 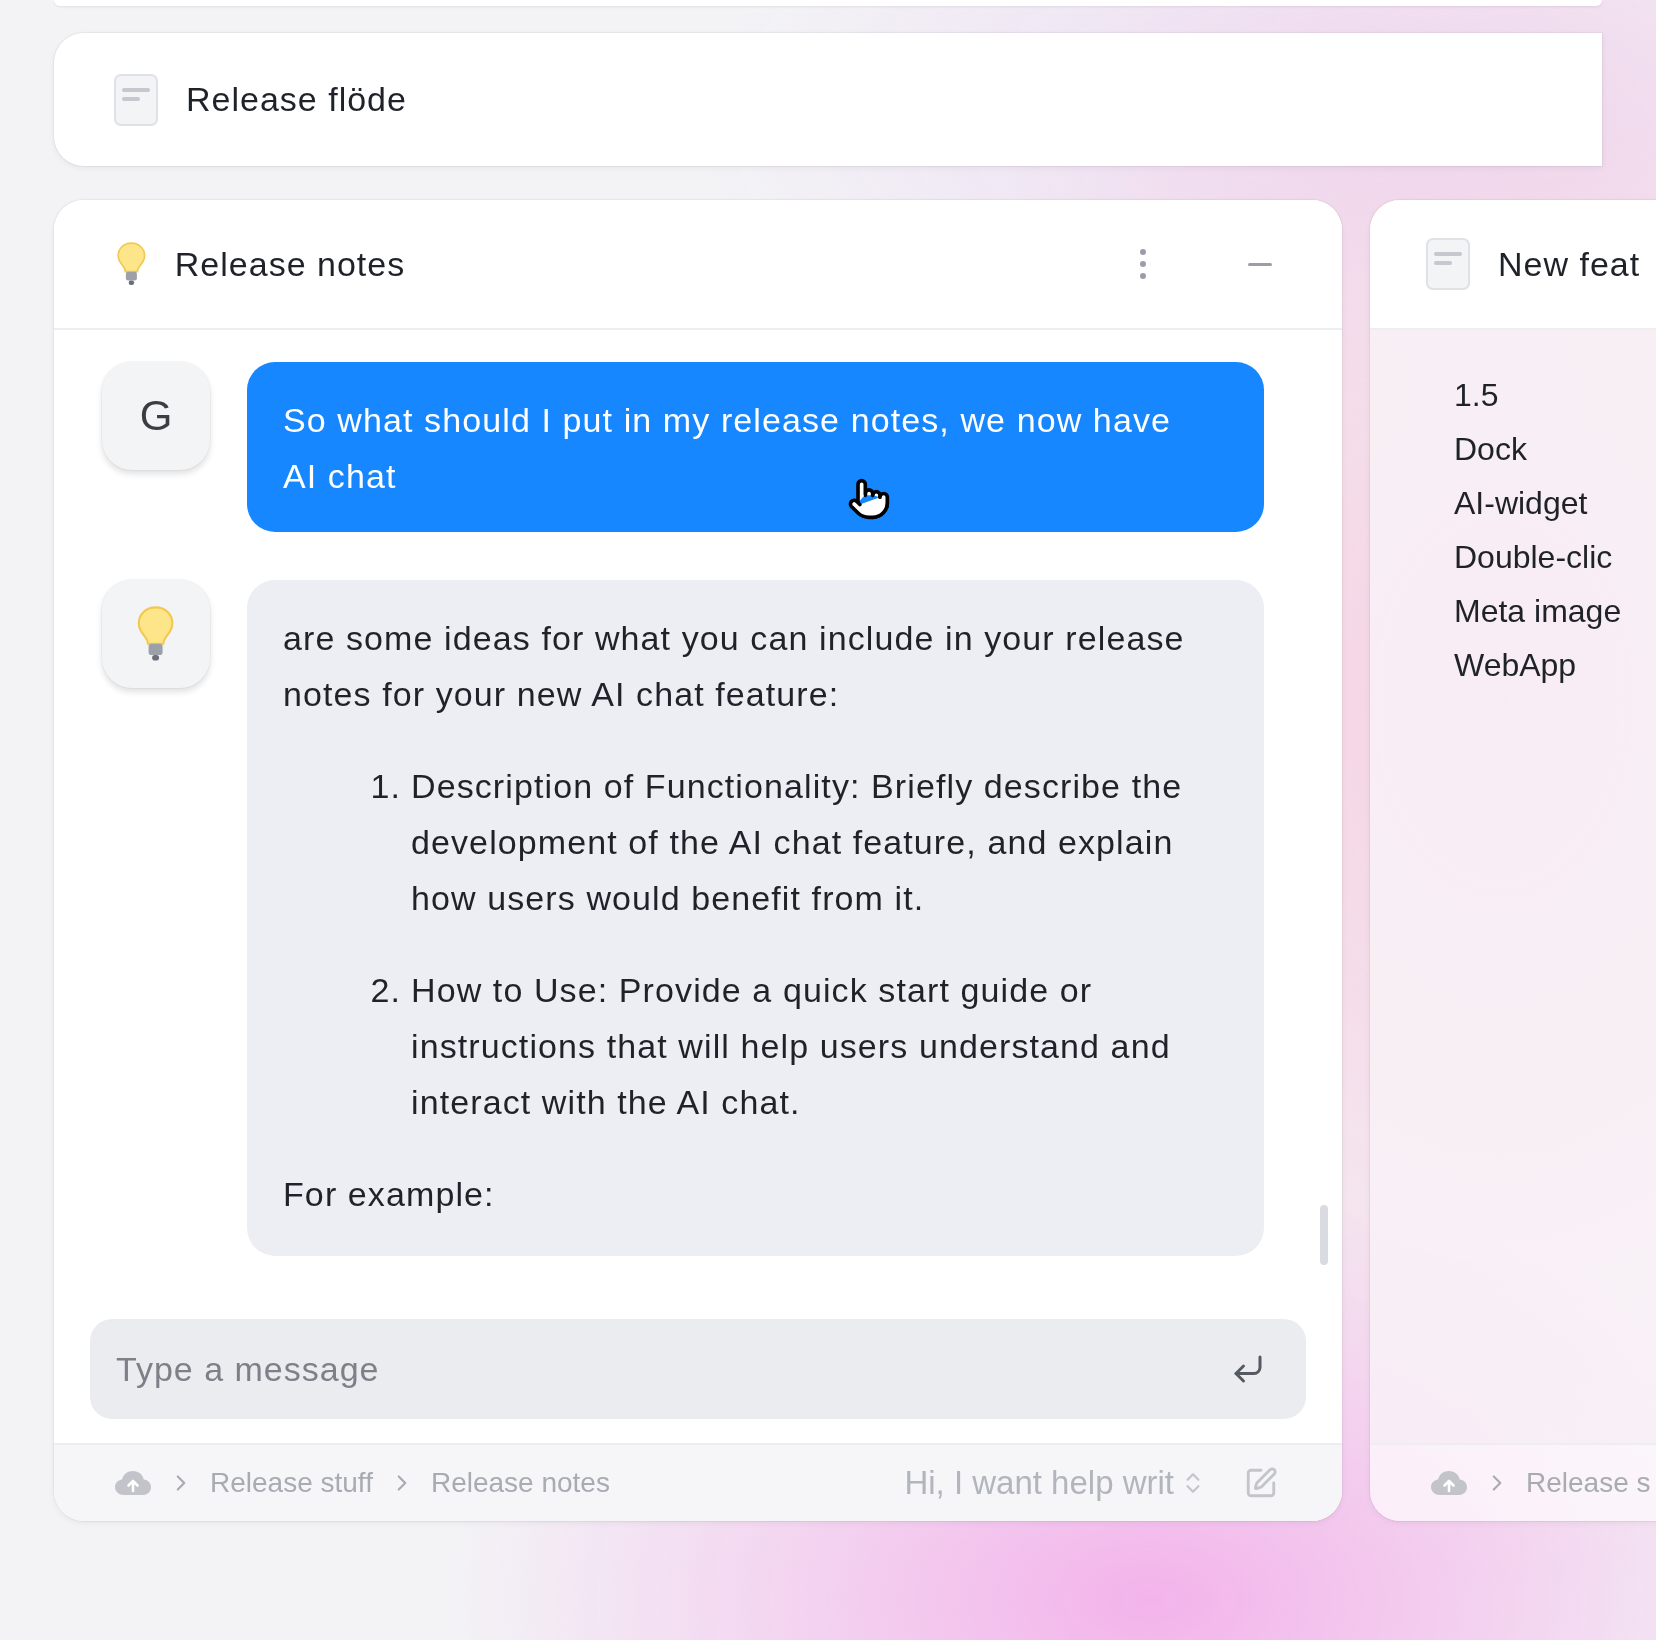 I want to click on list-item-text: How to Use: Provide a quick start guide or instructions that will help users understand and interact with the AI chat., so click(x=791, y=1046).